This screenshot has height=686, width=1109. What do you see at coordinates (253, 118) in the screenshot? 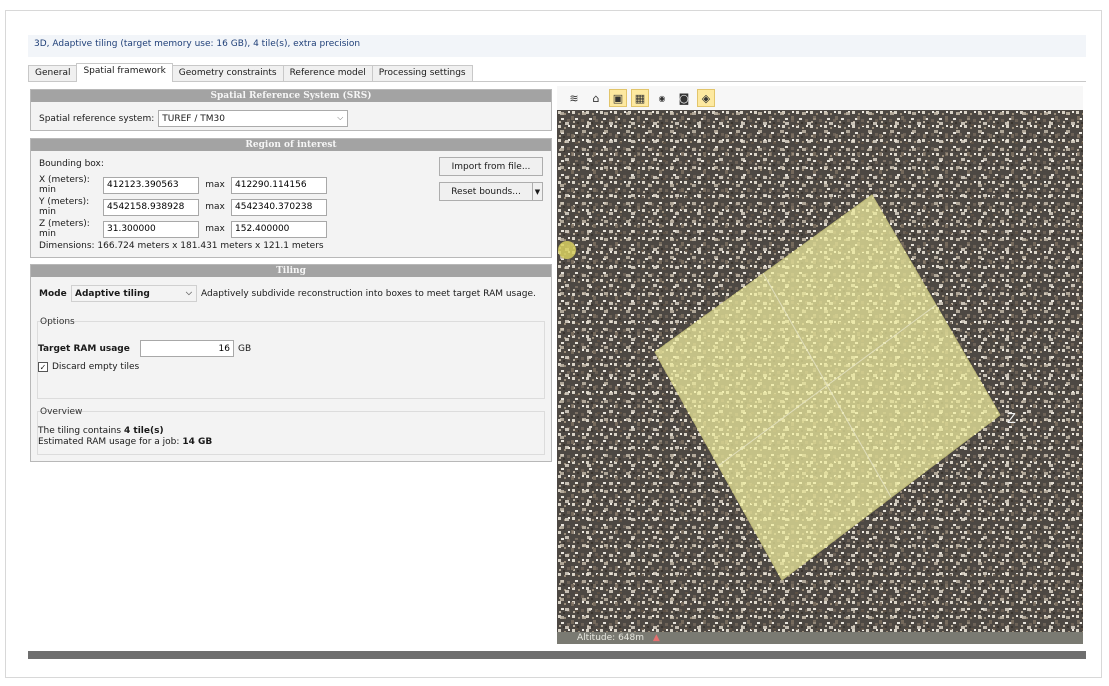
I see `srs-select: TUREF / TM30 ⌵` at bounding box center [253, 118].